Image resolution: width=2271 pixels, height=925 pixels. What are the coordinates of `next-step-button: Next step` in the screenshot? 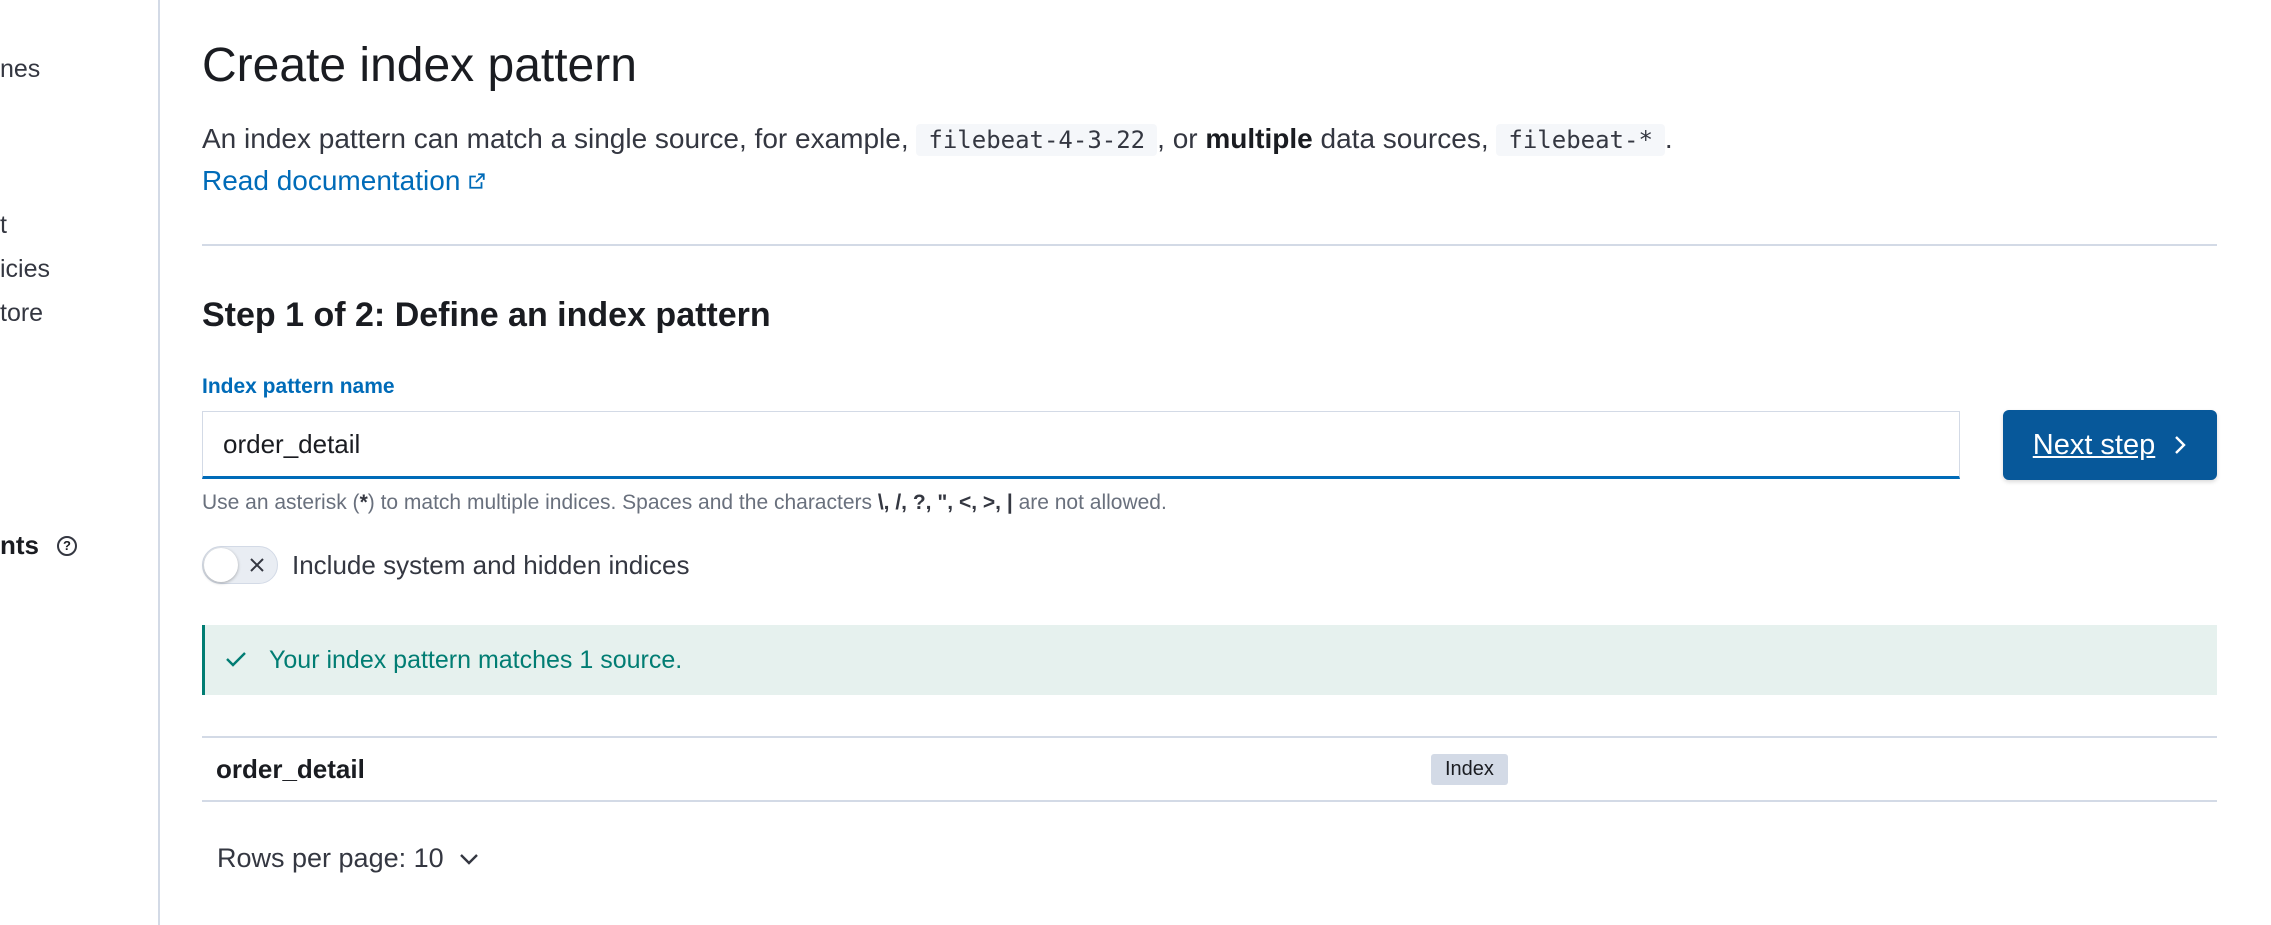 It's located at (2110, 445).